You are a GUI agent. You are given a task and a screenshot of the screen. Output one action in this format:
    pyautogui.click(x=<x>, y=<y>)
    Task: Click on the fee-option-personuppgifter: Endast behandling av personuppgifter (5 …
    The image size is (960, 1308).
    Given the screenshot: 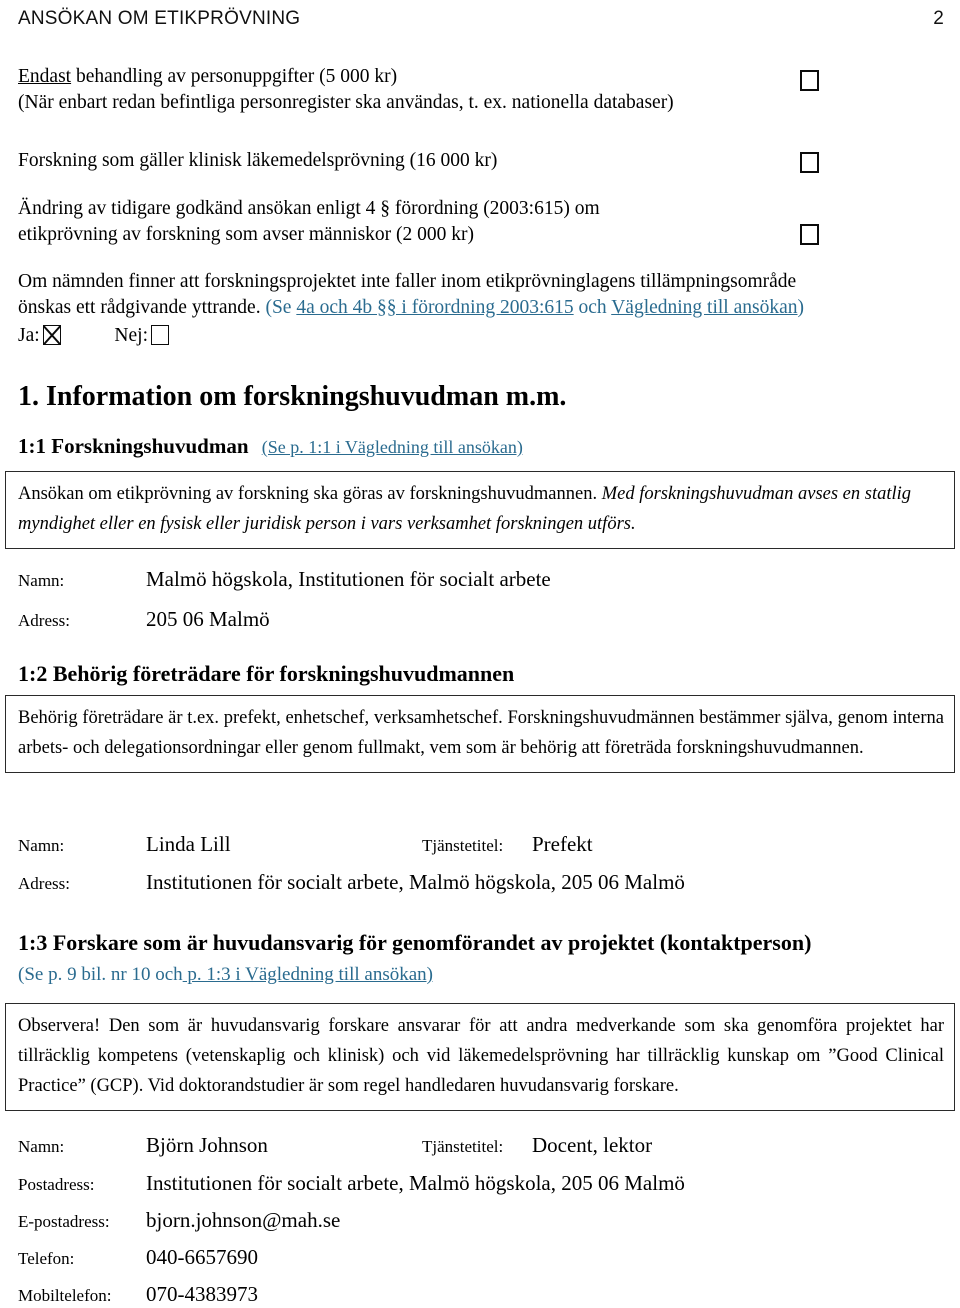 What is the action you would take?
    pyautogui.click(x=346, y=90)
    